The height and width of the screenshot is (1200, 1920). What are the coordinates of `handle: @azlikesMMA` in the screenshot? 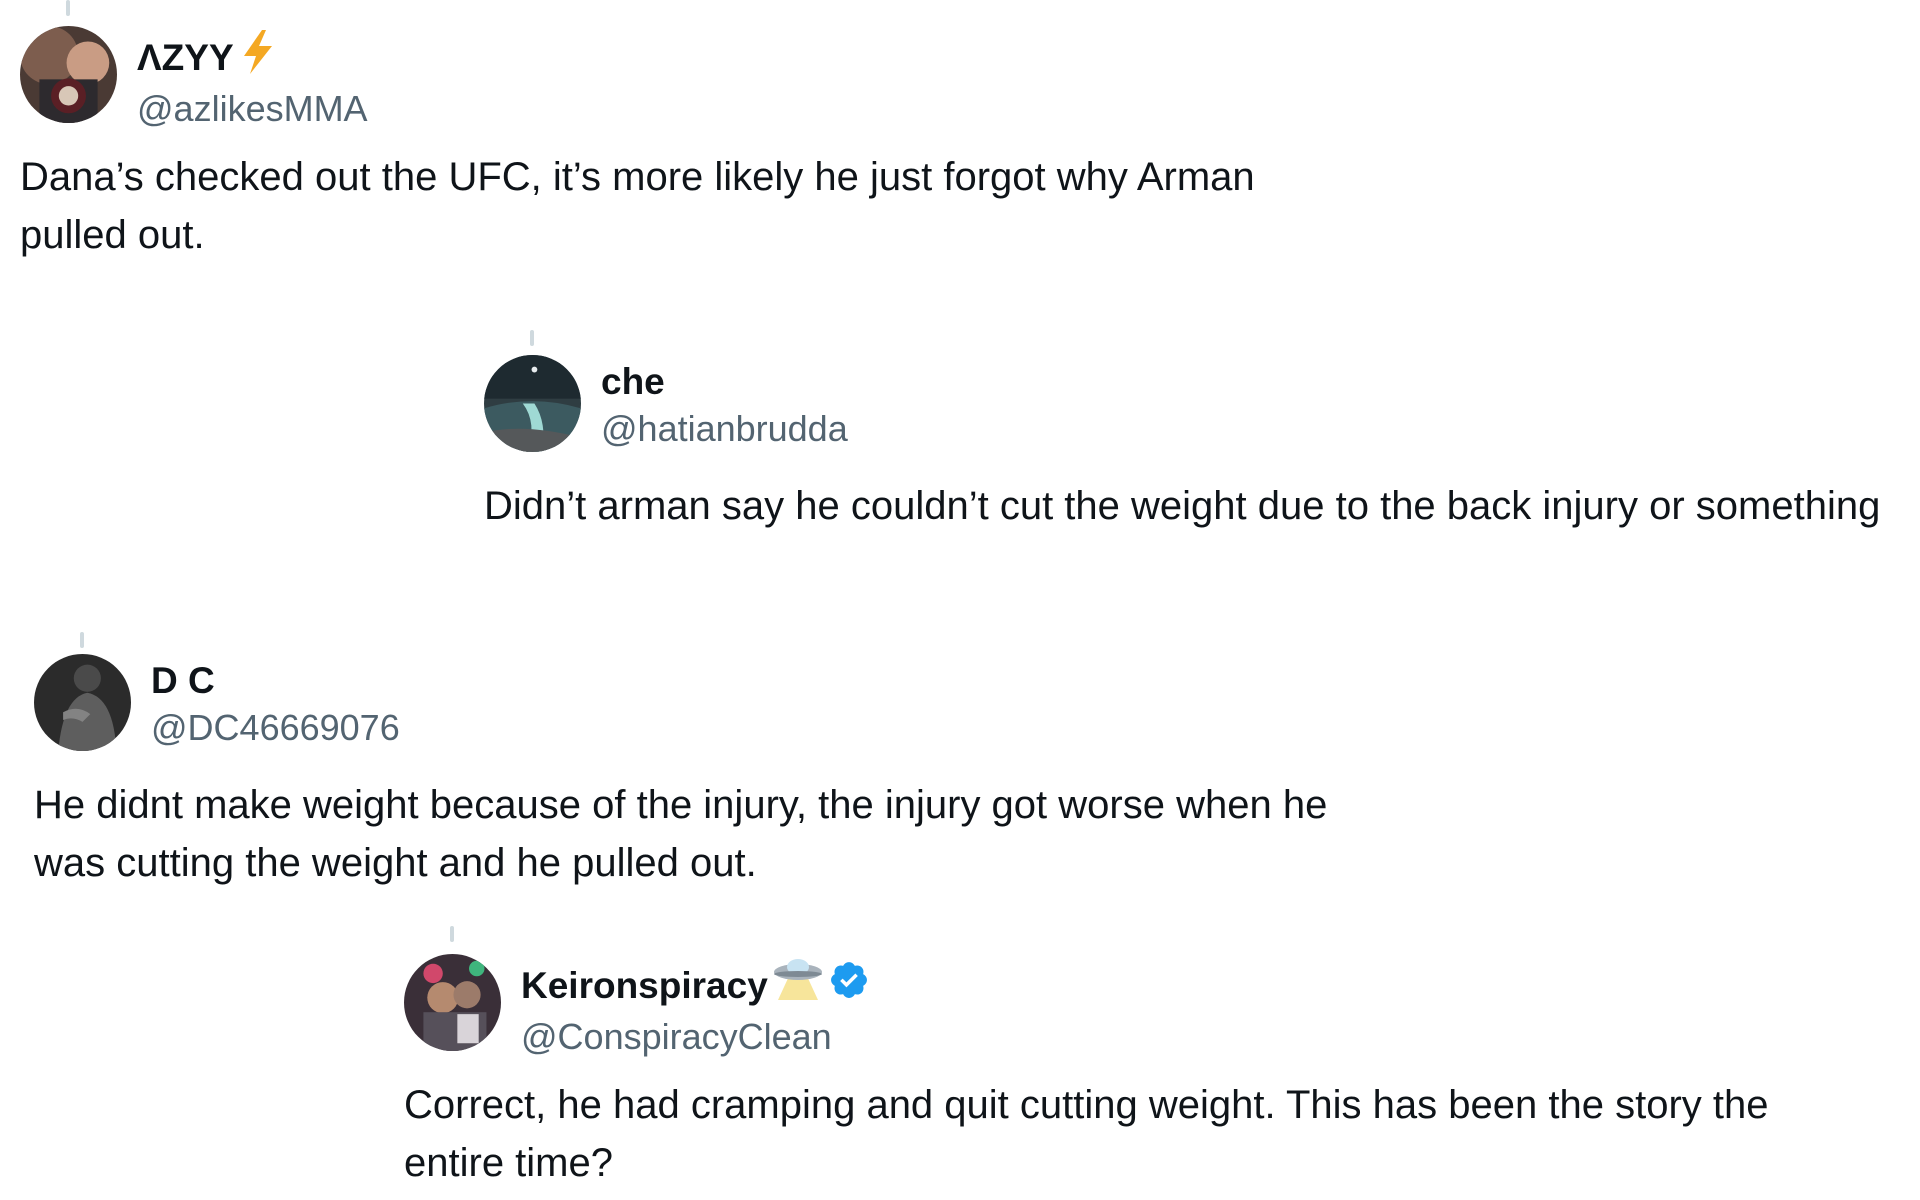 It's located at (252, 109).